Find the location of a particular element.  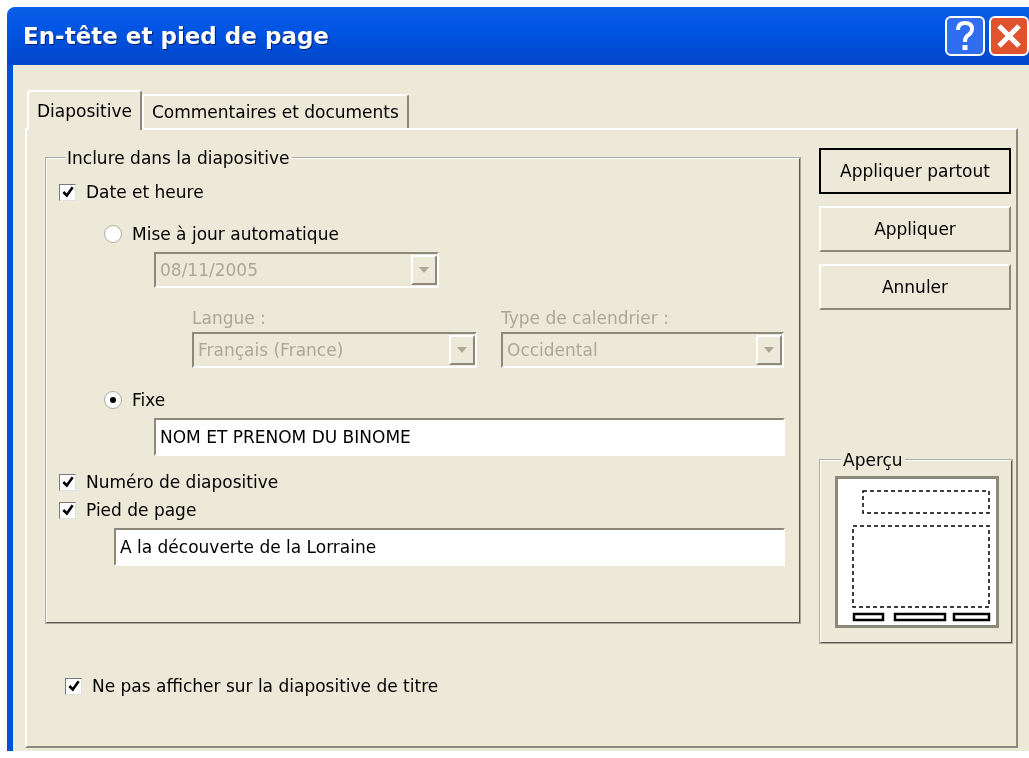

radio-label: Fixe is located at coordinates (149, 400).